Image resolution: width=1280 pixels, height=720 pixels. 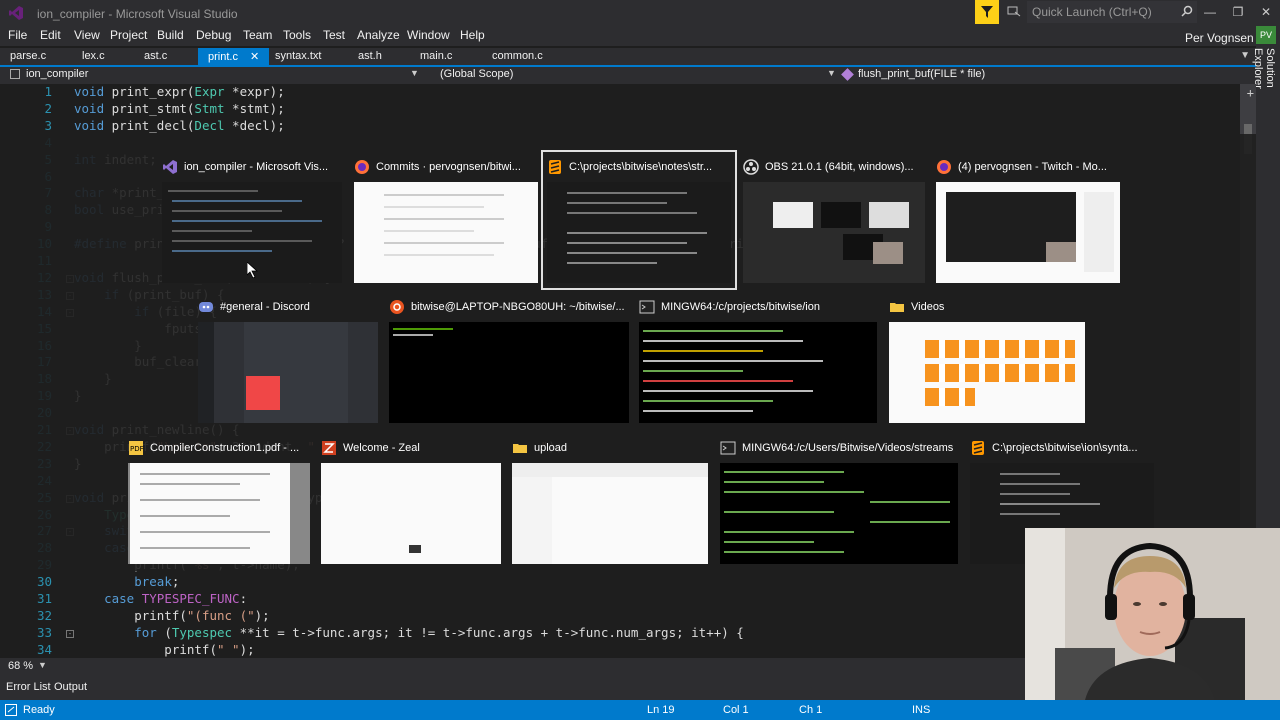 I want to click on line-number: 32, so click(x=44, y=615).